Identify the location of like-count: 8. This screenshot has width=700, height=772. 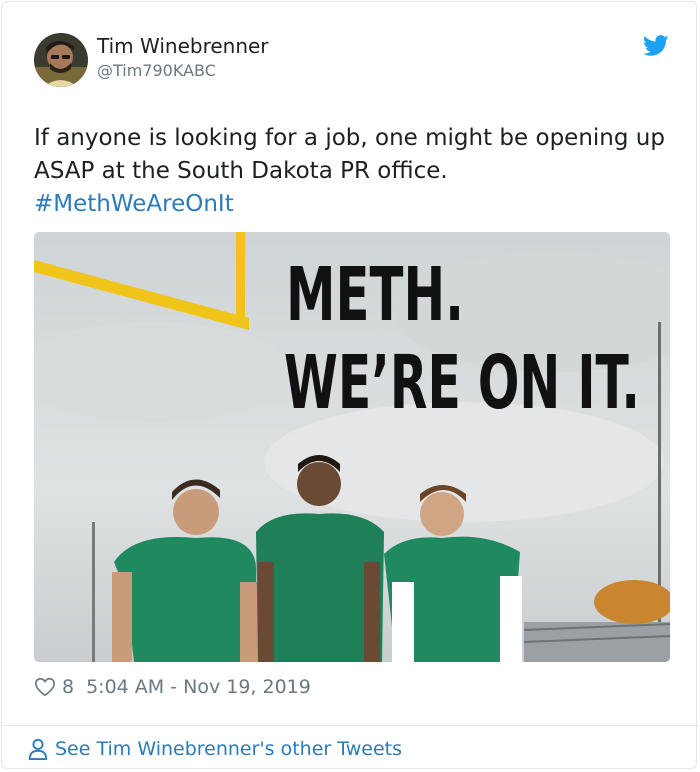
(68, 687).